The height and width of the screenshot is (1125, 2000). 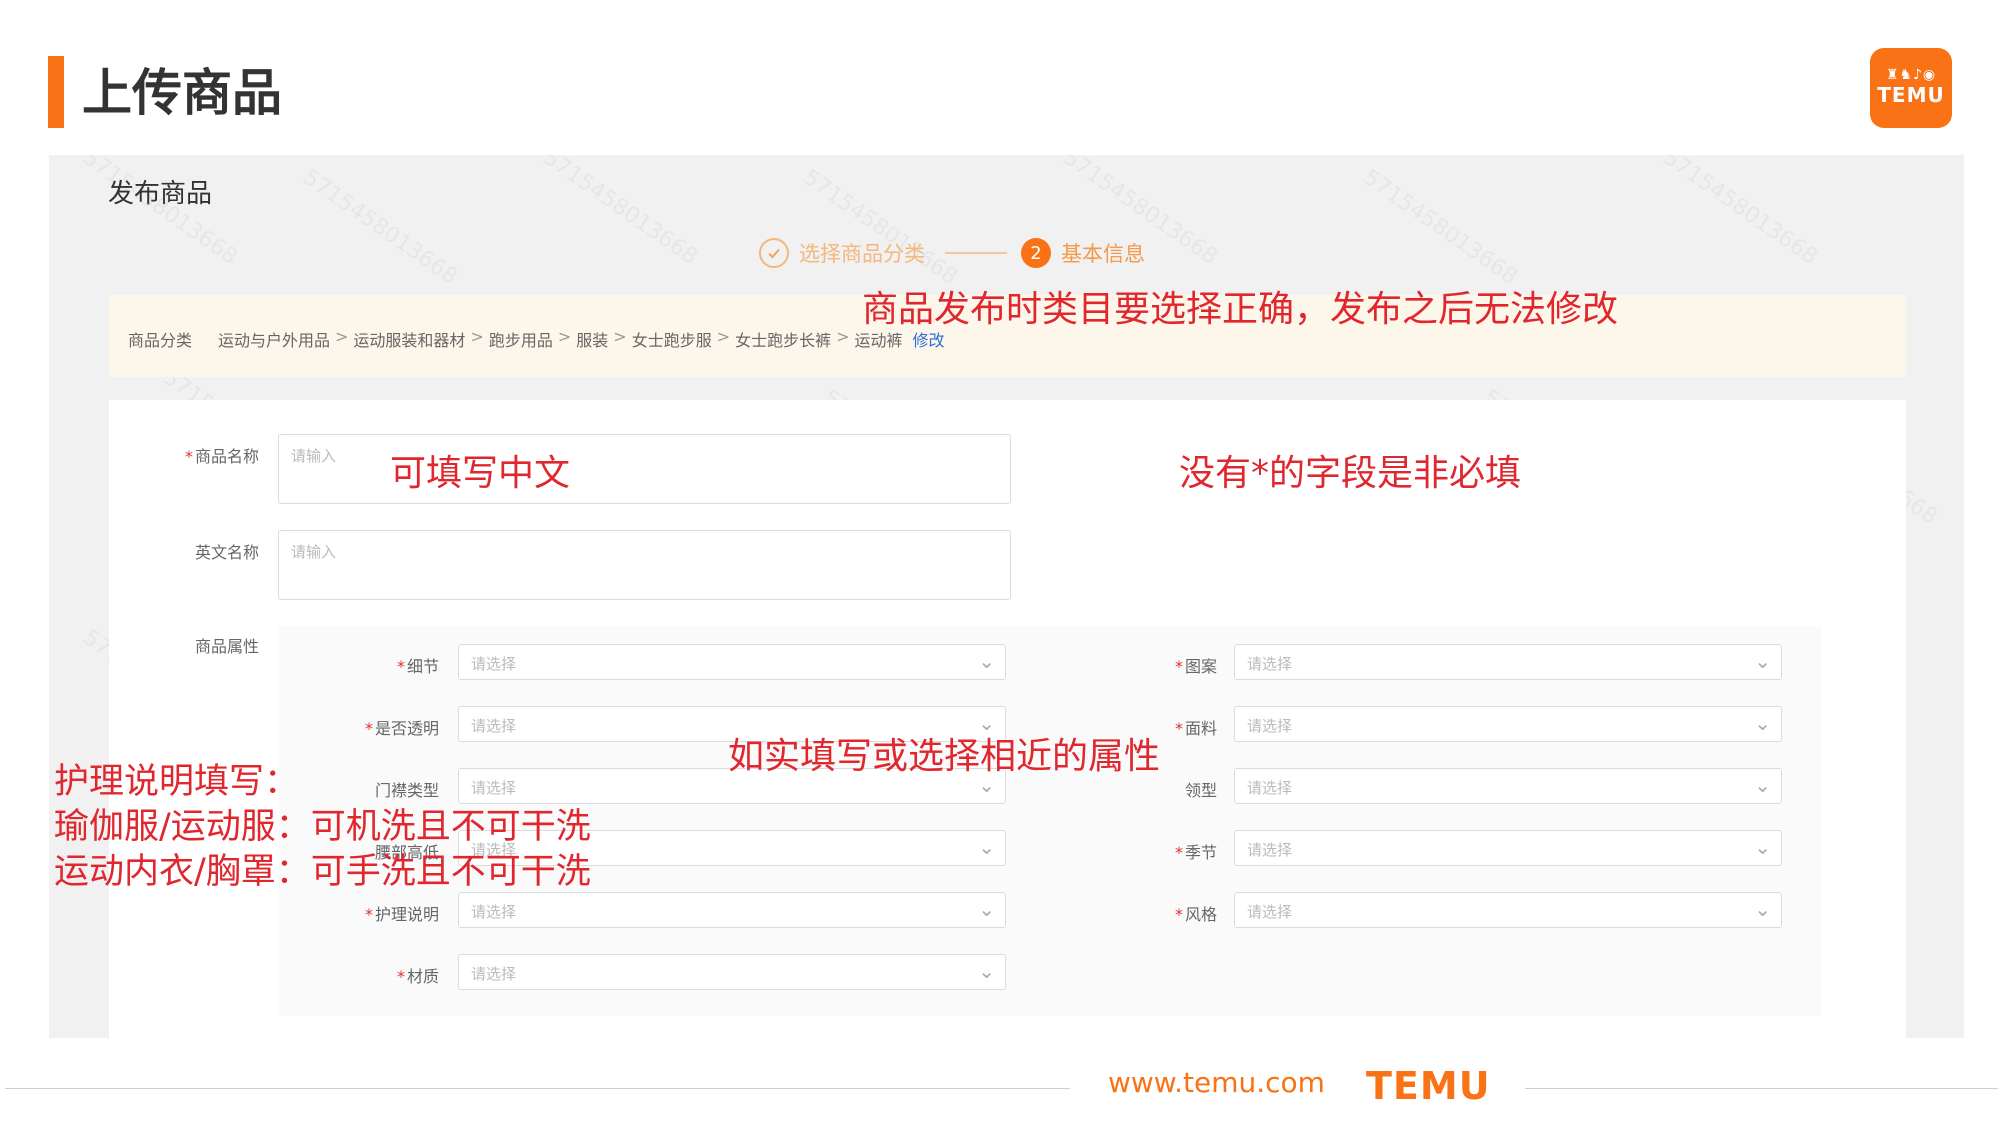 I want to click on category-label: 商品分类, so click(x=160, y=340).